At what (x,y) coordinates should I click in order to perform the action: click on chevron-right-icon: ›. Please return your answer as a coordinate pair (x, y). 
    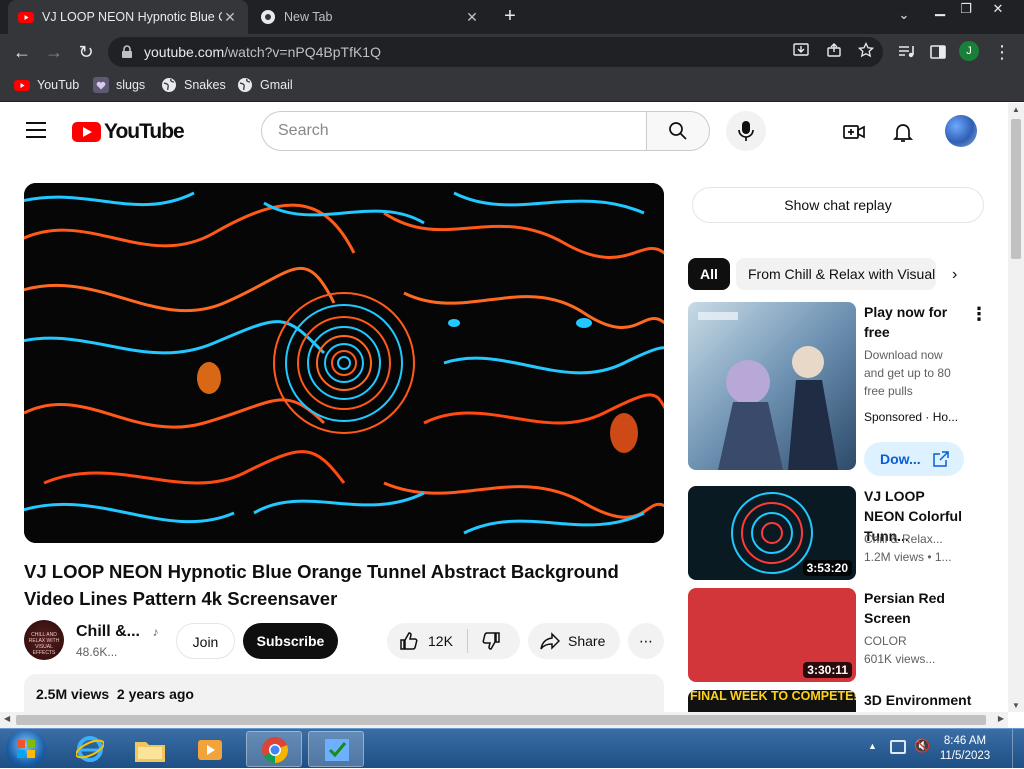
    Looking at the image, I should click on (954, 275).